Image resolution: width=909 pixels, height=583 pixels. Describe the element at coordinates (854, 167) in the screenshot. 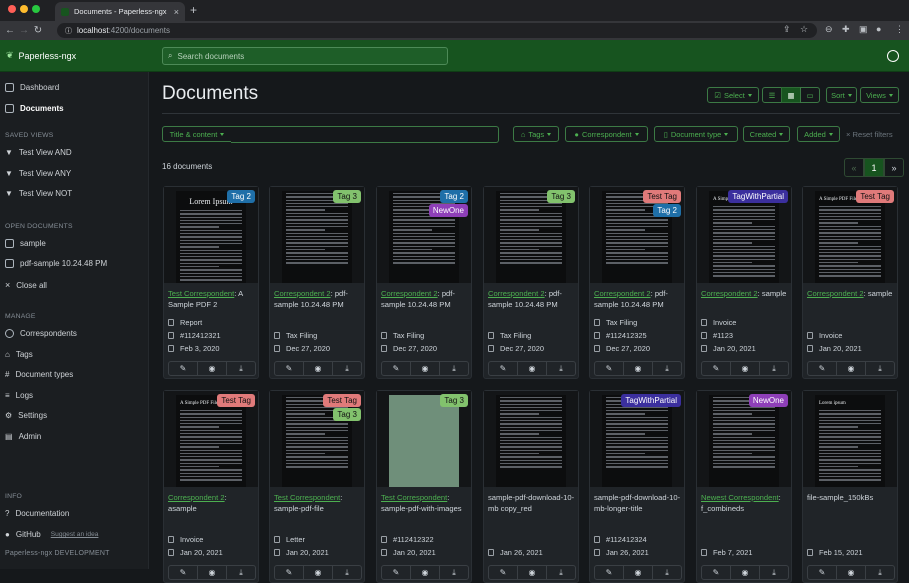

I see `prev-page-button: «` at that location.